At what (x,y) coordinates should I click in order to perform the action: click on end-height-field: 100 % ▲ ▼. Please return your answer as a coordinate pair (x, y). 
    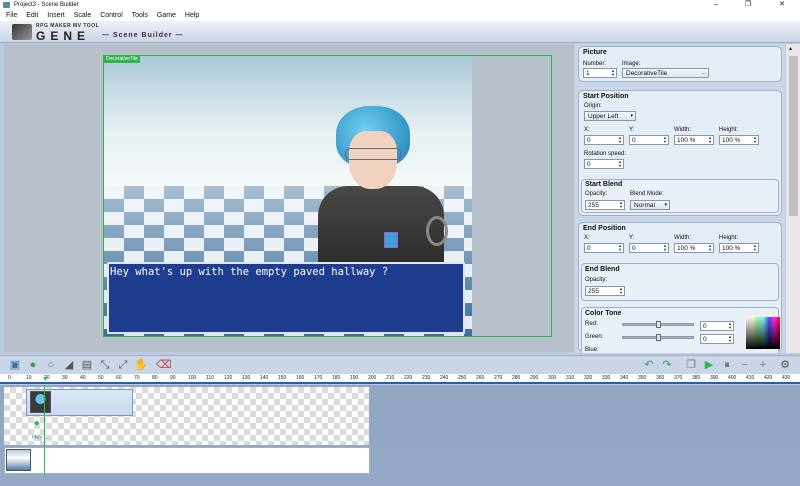
    Looking at the image, I should click on (739, 248).